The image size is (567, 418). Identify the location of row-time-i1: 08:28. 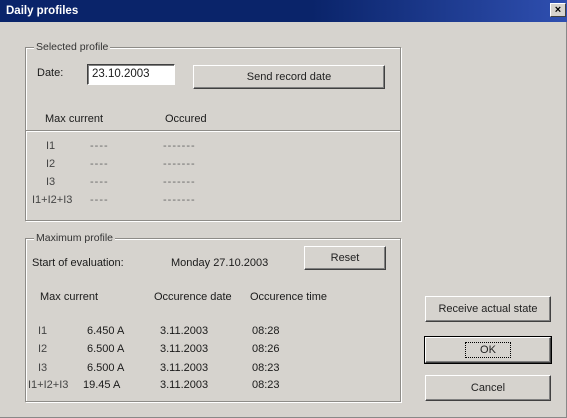
(266, 331).